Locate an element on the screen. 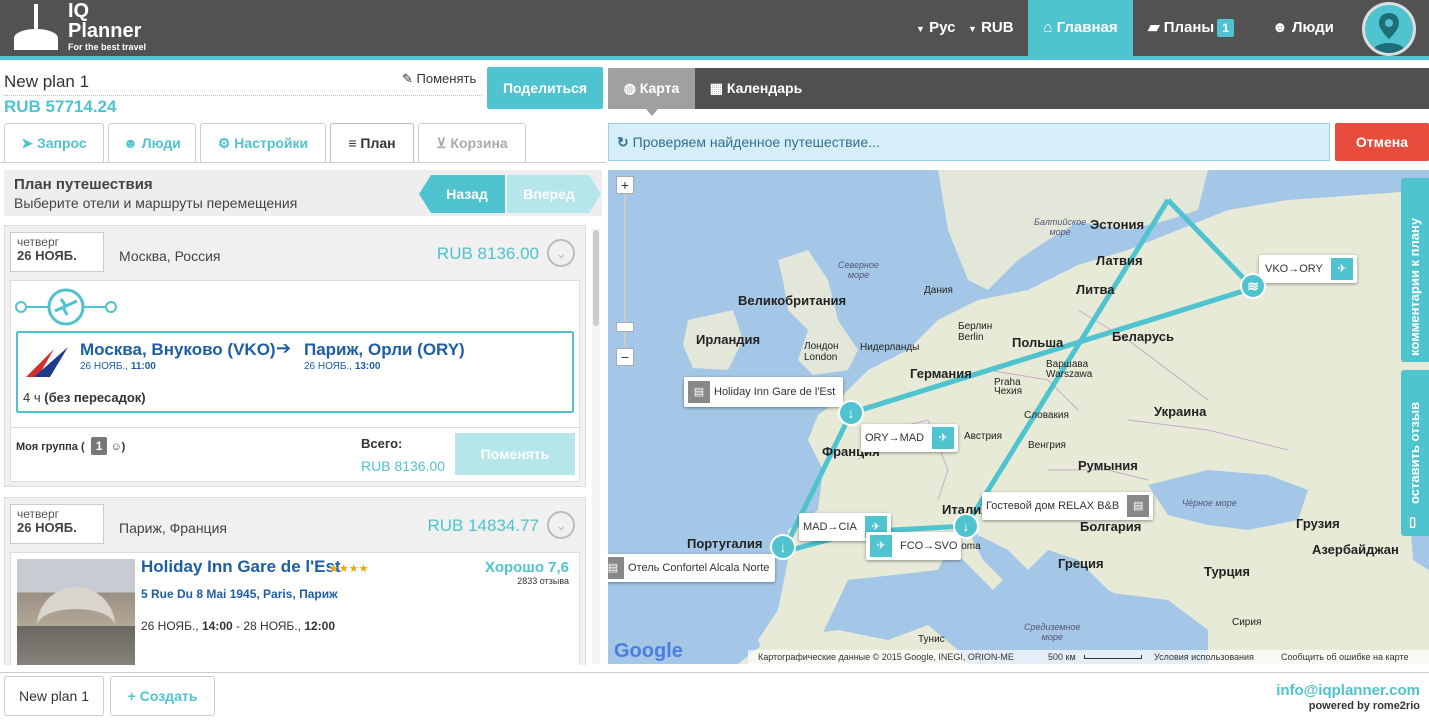 The image size is (1429, 720). flight-to: Париж, Орли (ORY) is located at coordinates (384, 349).